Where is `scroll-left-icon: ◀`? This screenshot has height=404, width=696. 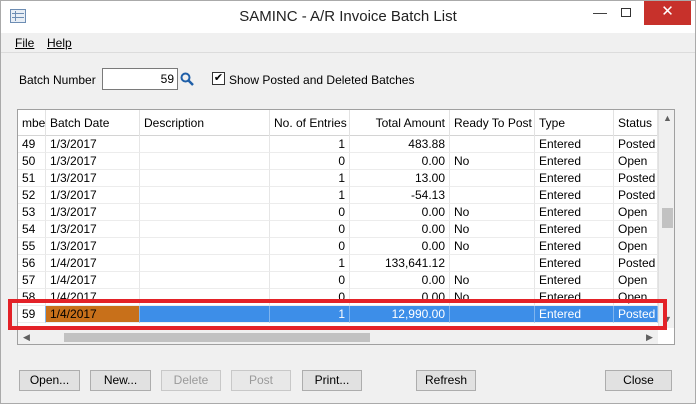 scroll-left-icon: ◀ is located at coordinates (26, 336).